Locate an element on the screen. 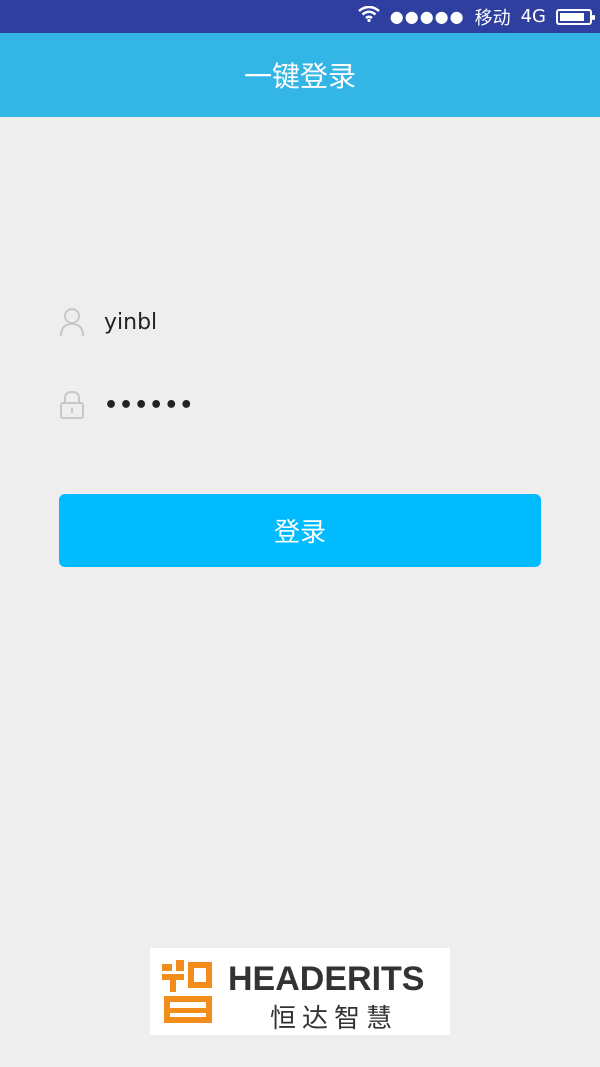 This screenshot has height=1067, width=600. logo-wordmark-cn: 恒达智慧 is located at coordinates (334, 1019).